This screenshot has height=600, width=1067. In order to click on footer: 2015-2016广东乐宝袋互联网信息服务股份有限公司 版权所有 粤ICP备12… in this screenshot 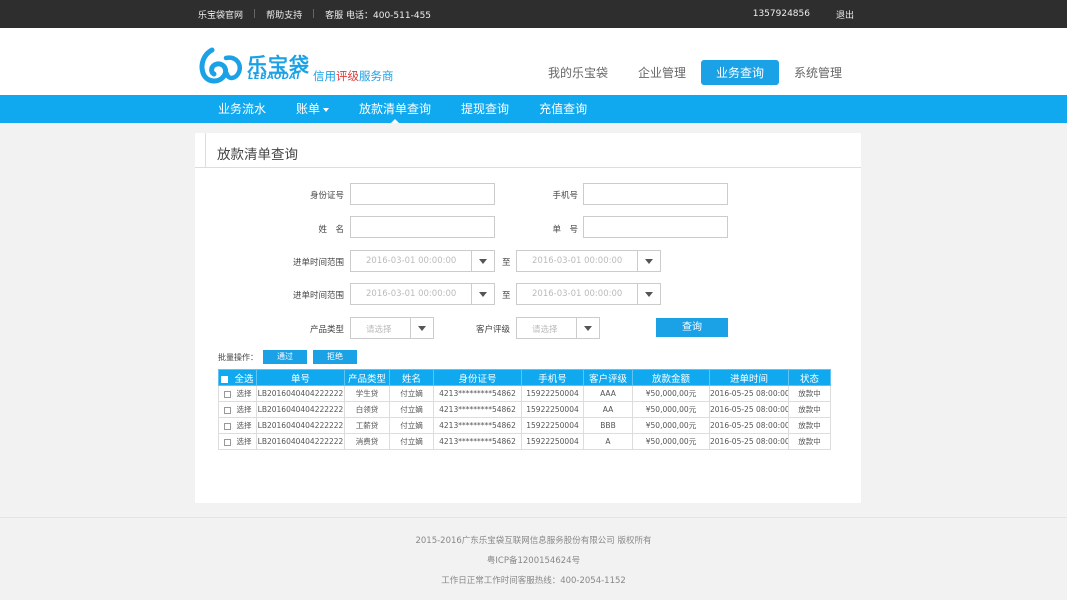, I will do `click(533, 558)`.